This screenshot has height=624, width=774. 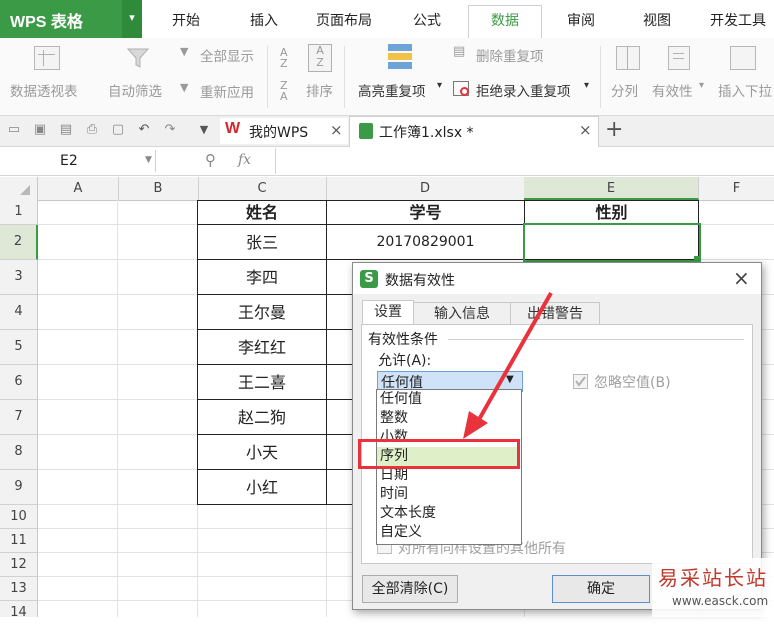 What do you see at coordinates (66, 130) in the screenshot?
I see `export-pdf-icon: ▤` at bounding box center [66, 130].